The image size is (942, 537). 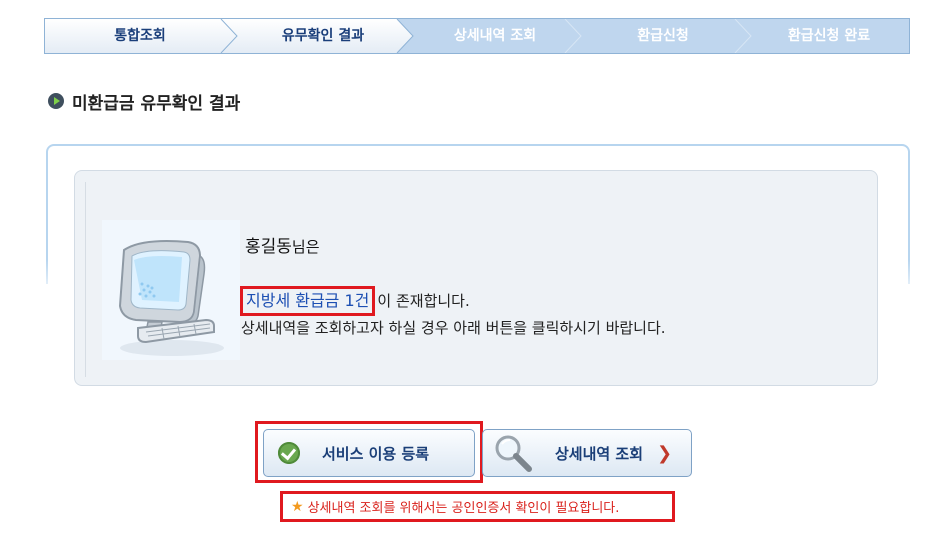 I want to click on register-highlight-frame, so click(x=369, y=452).